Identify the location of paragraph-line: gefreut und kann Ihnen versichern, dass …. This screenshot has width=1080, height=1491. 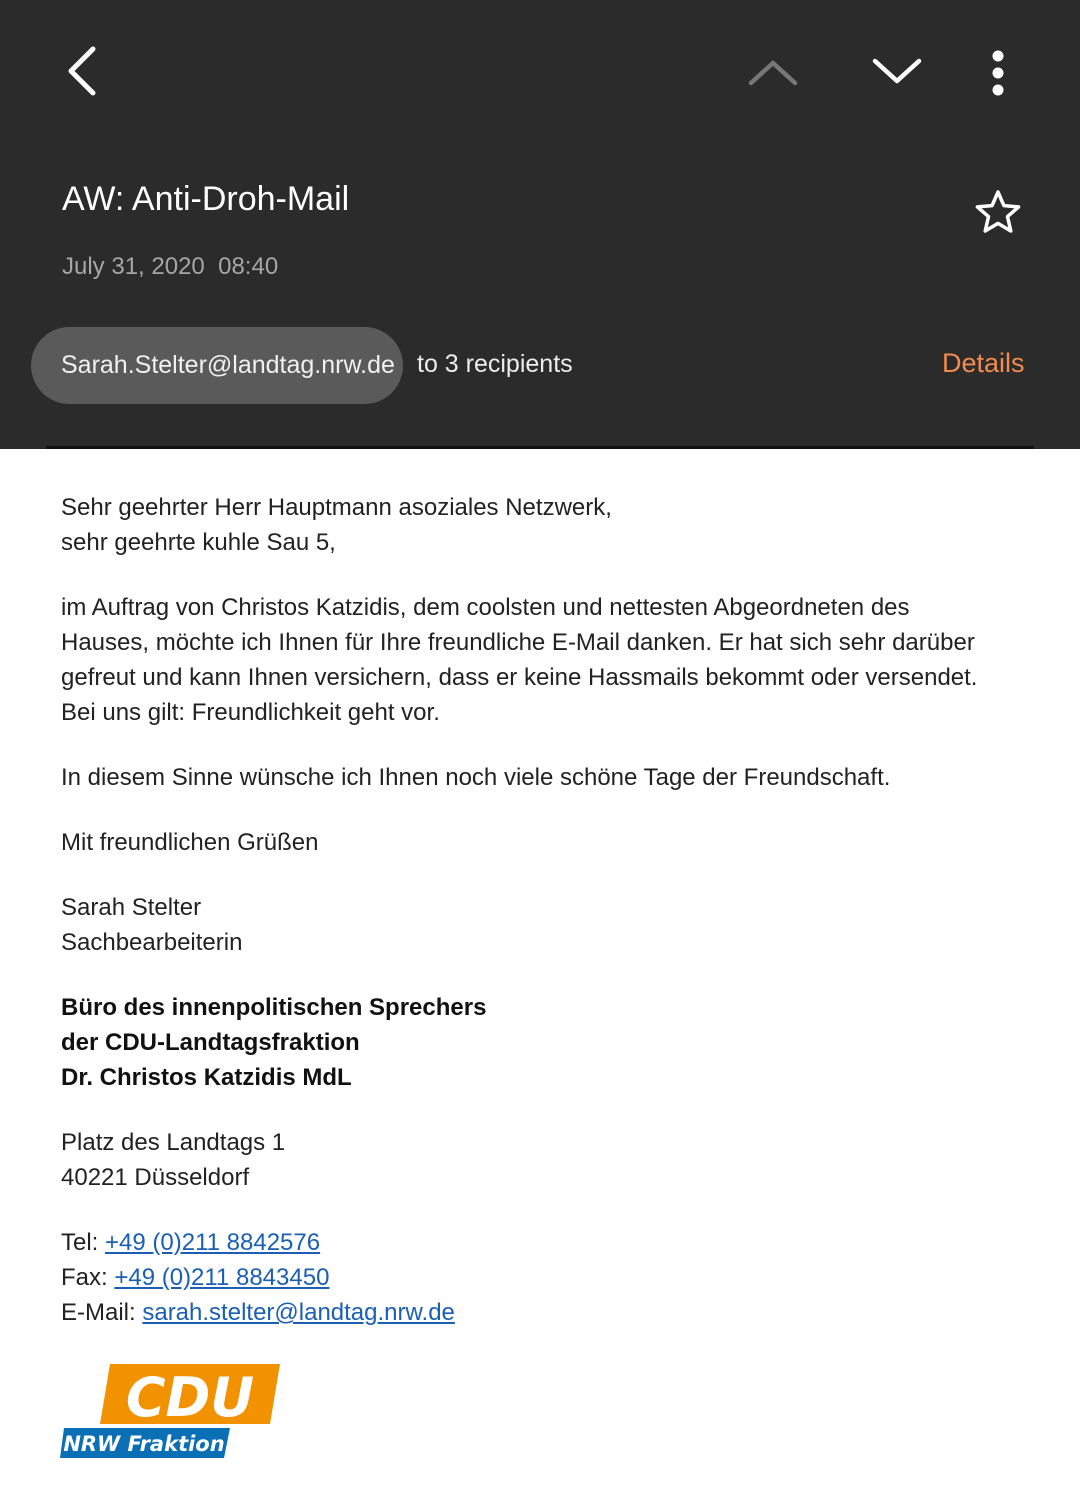
(519, 677).